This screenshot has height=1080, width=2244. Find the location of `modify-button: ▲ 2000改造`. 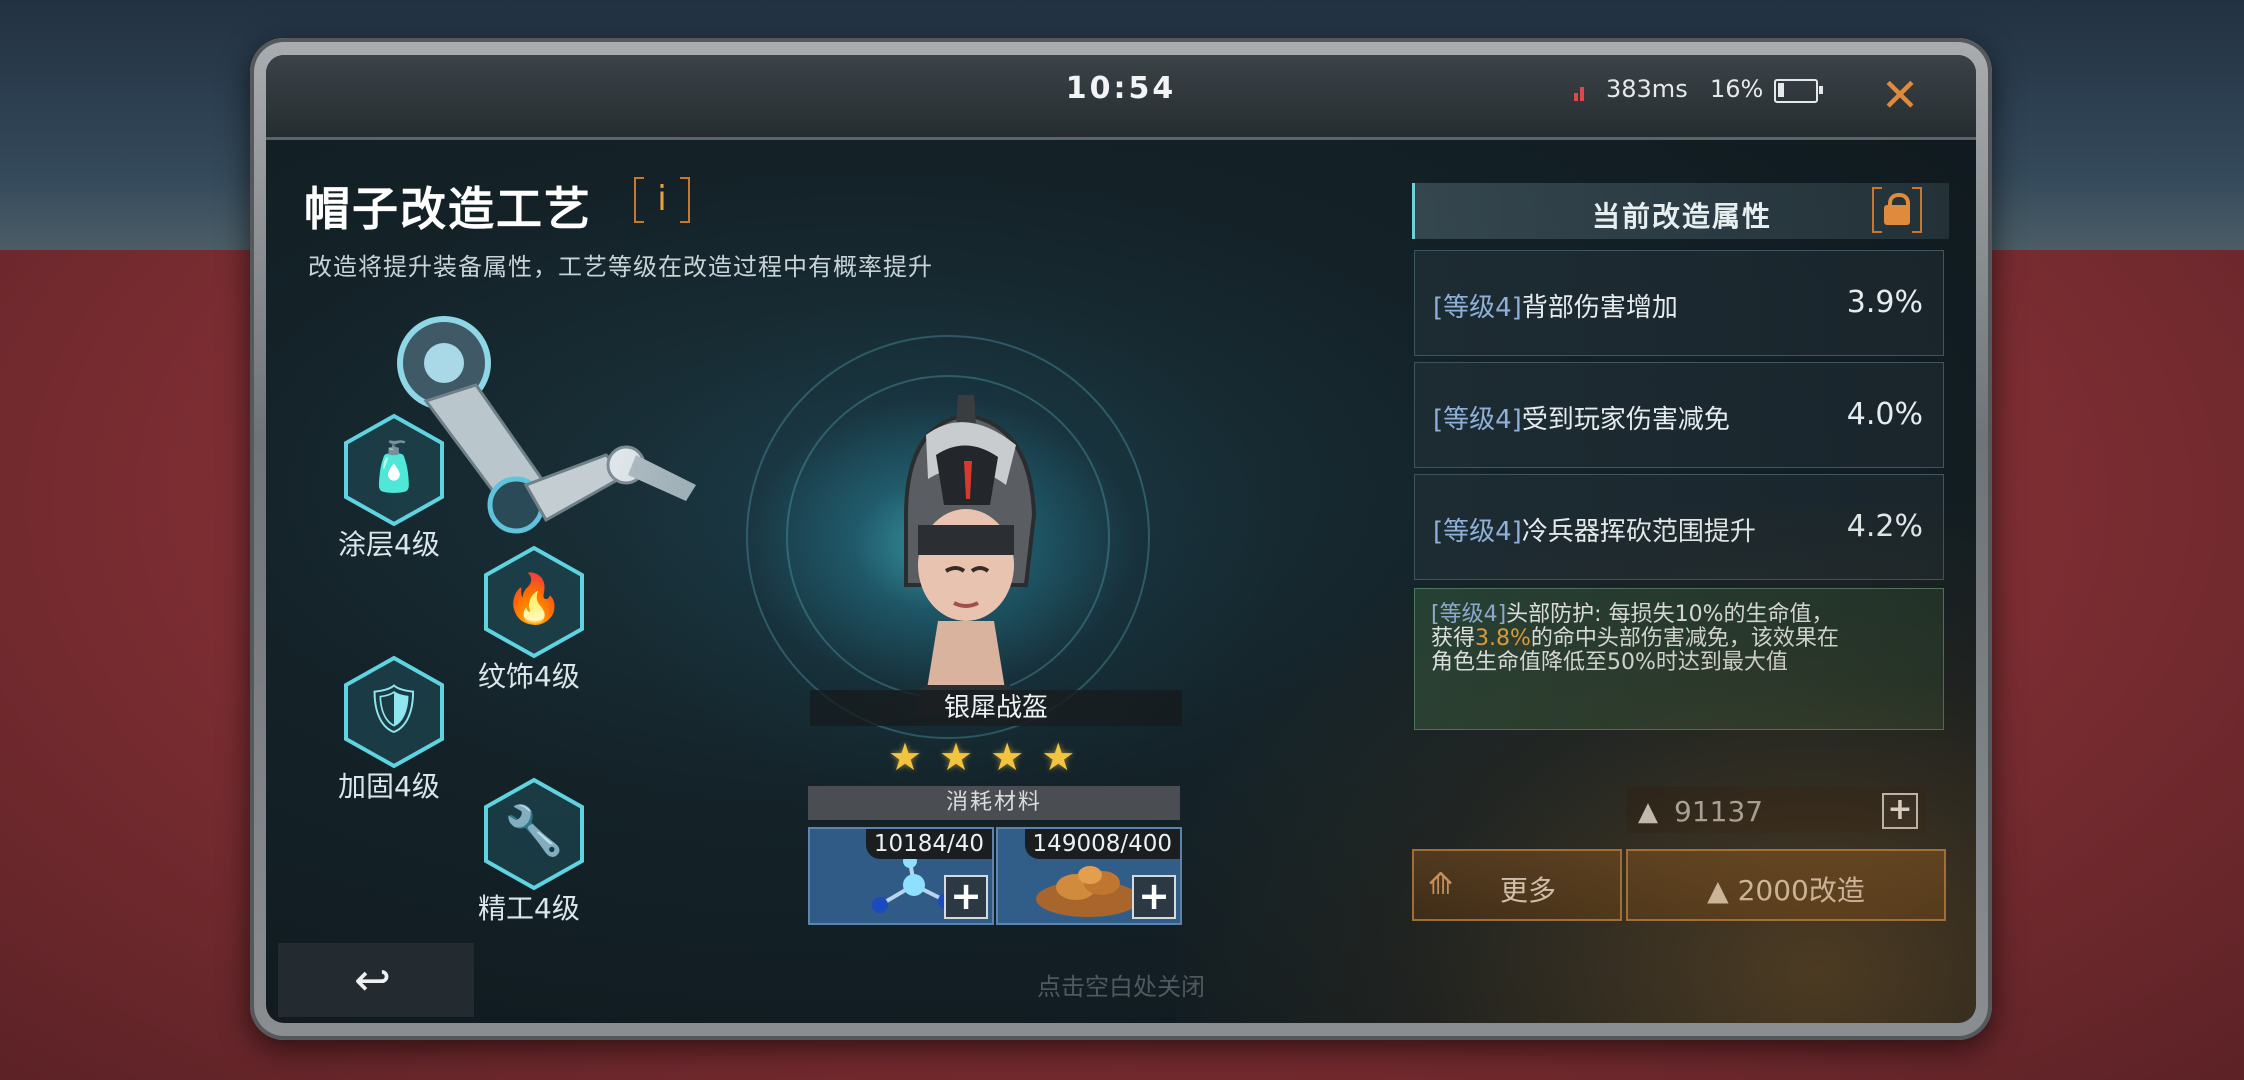

modify-button: ▲ 2000改造 is located at coordinates (1786, 885).